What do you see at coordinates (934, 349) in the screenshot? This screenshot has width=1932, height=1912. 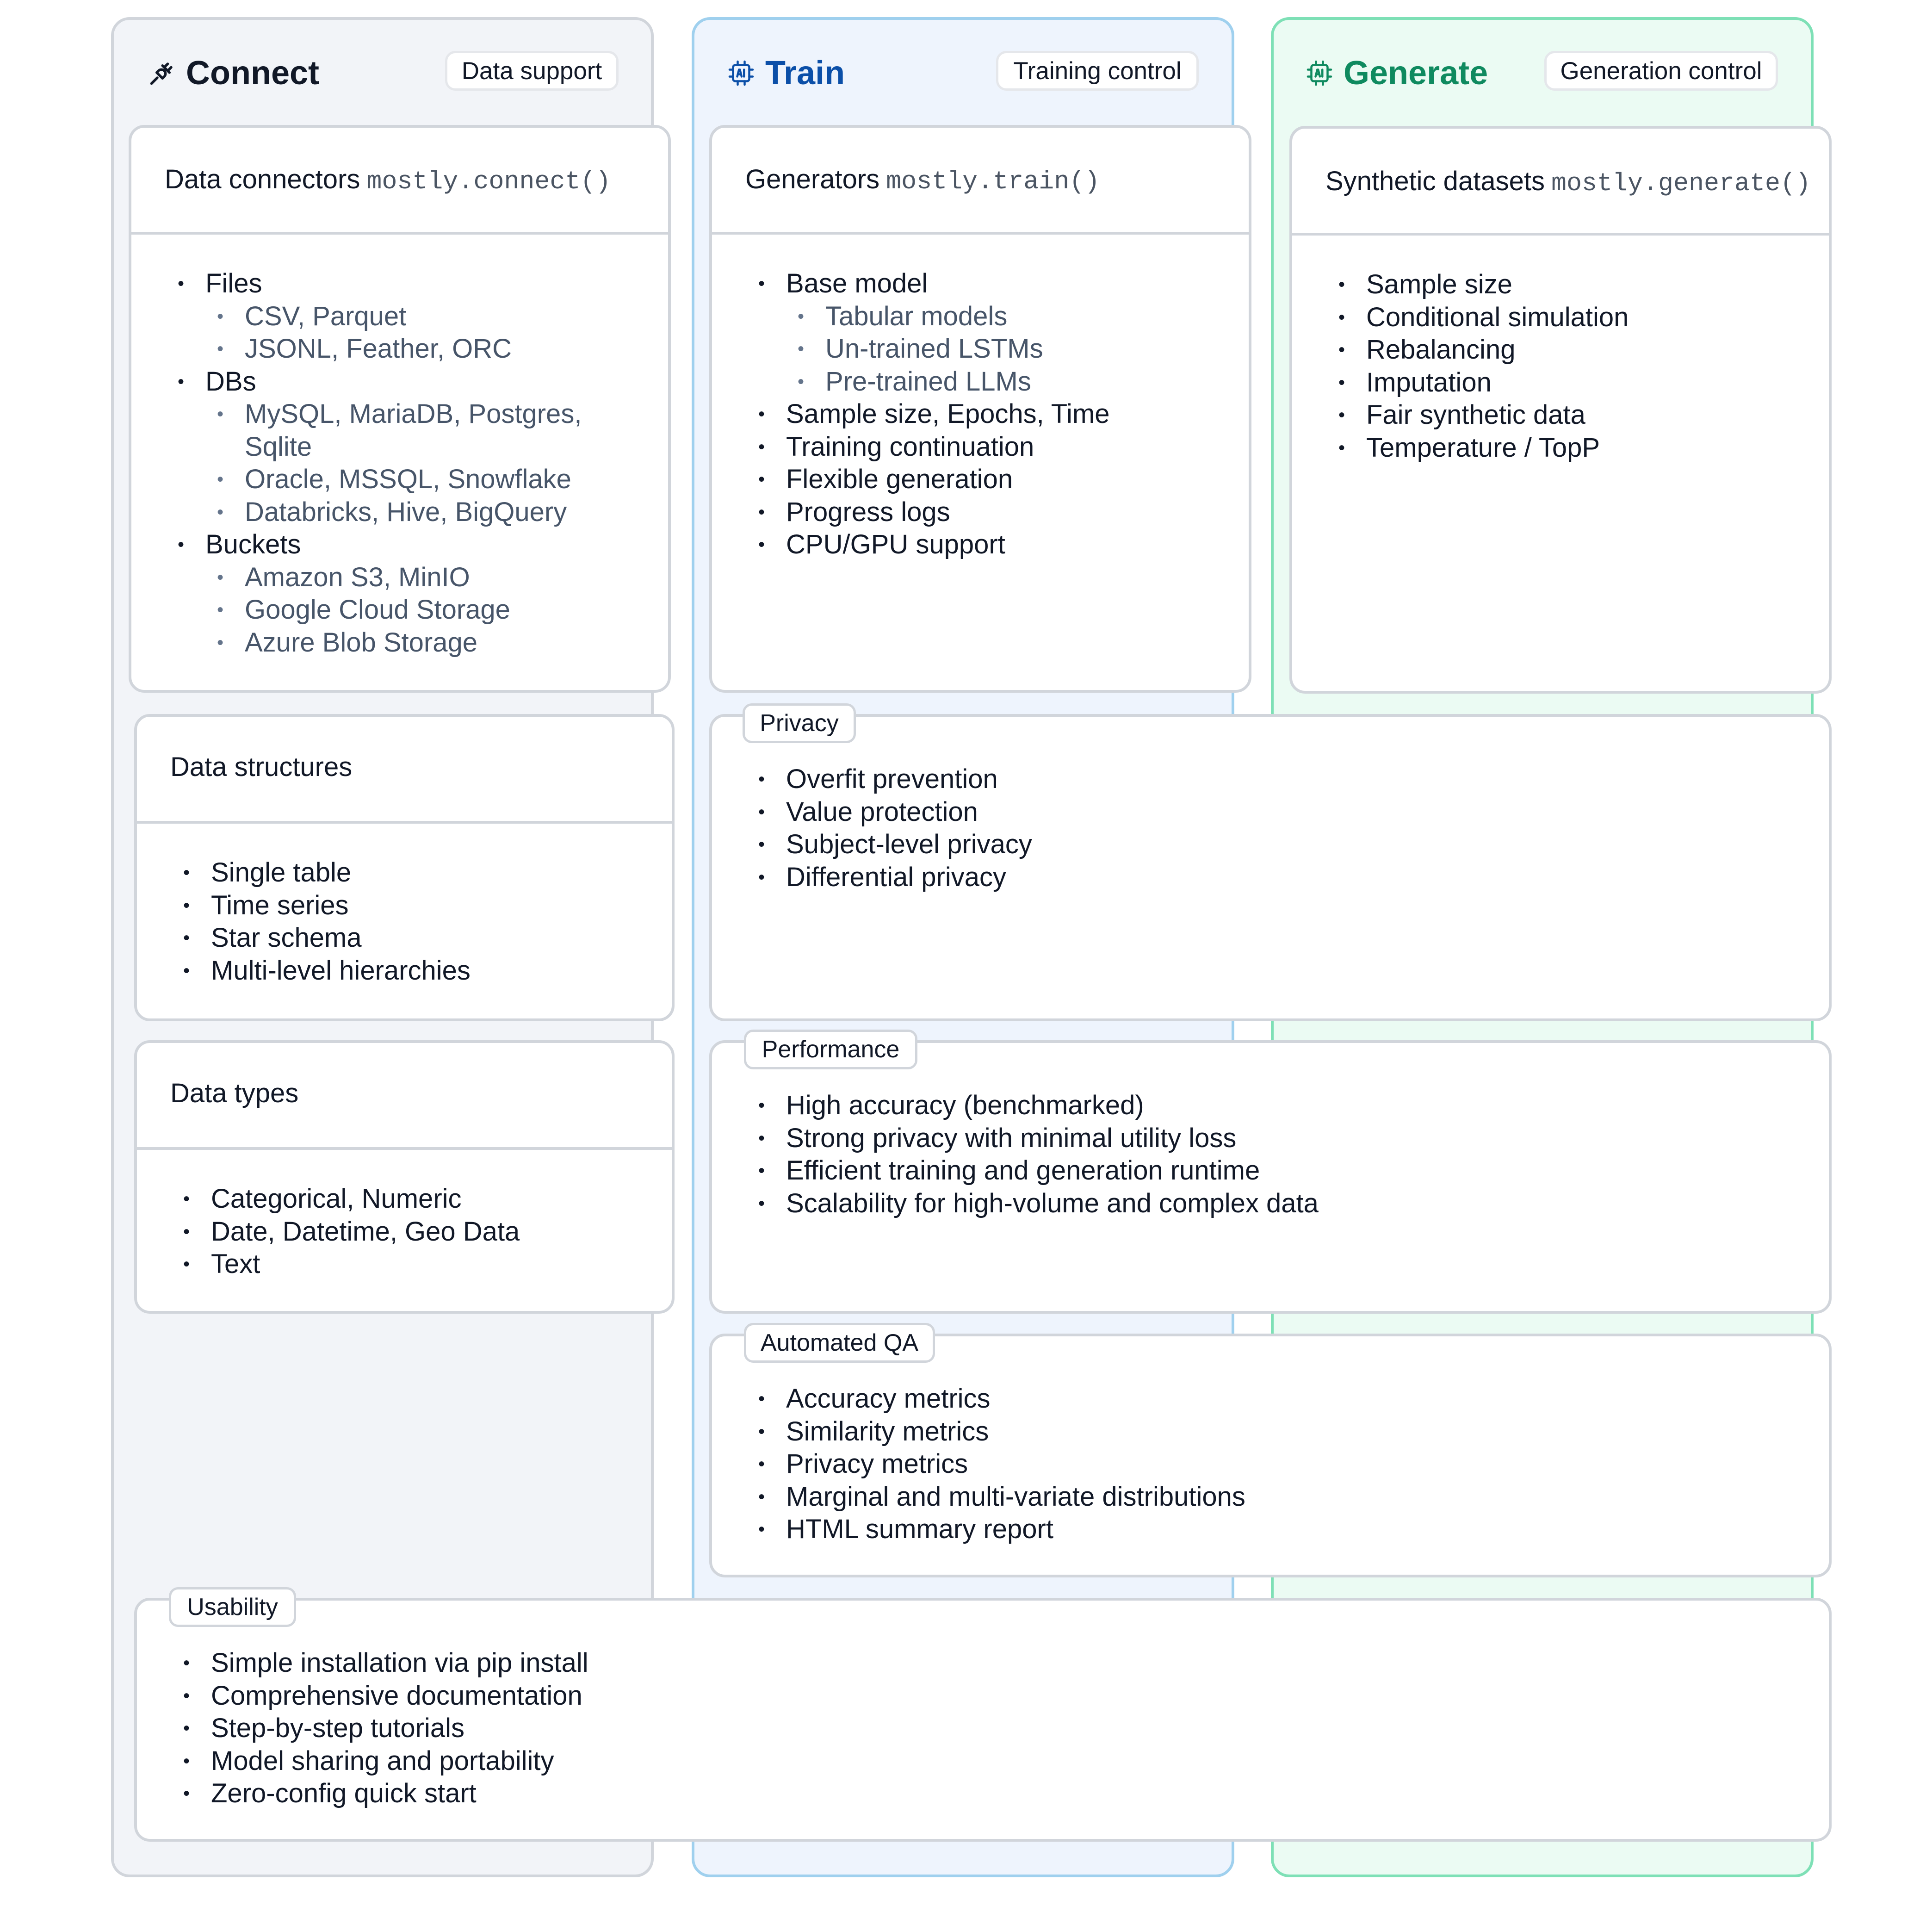 I see `list-item: Un-trained LSTMs` at bounding box center [934, 349].